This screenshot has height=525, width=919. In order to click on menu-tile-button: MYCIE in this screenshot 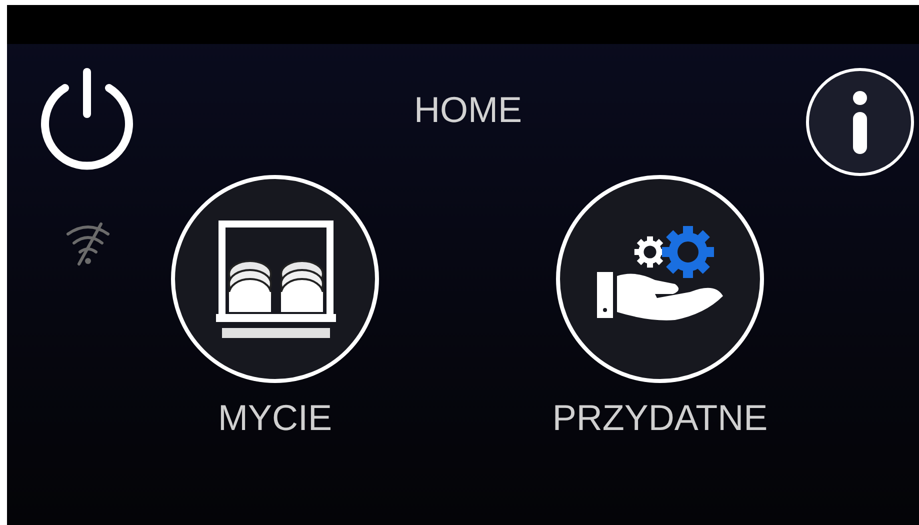, I will do `click(275, 307)`.